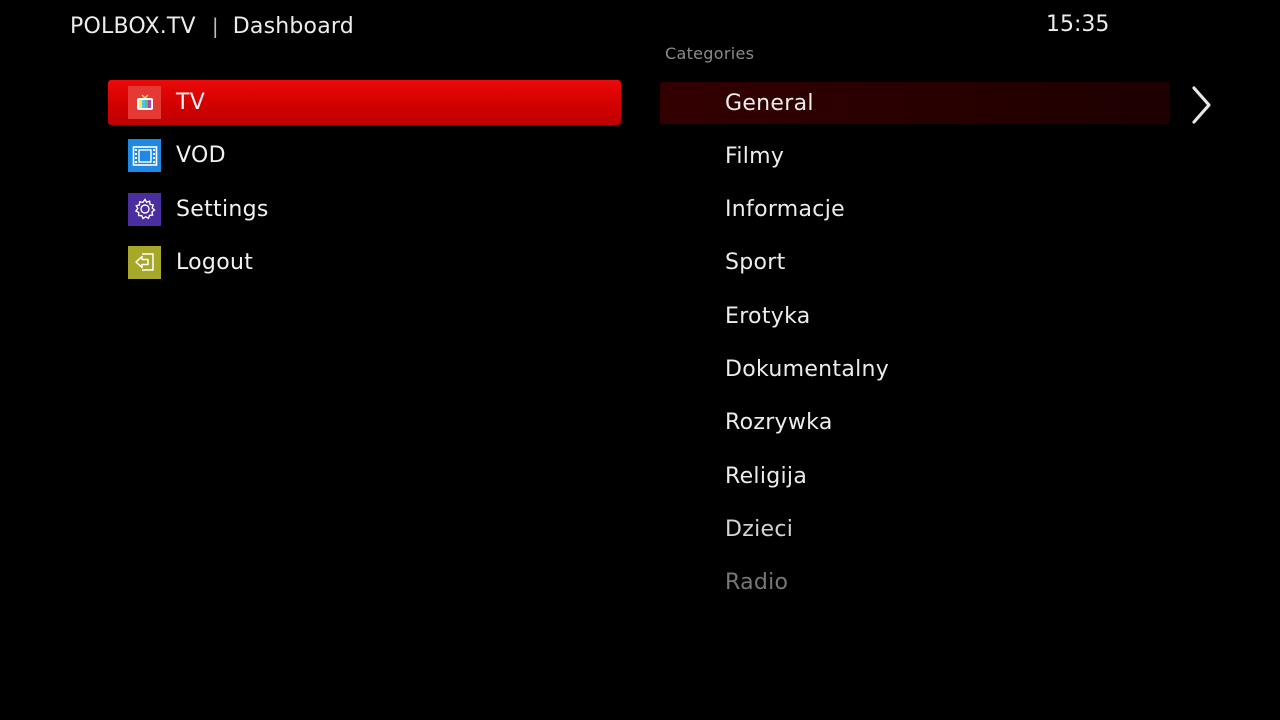 This screenshot has height=720, width=1280. What do you see at coordinates (364, 186) in the screenshot?
I see `main-menu: TV VOD Settings Logout` at bounding box center [364, 186].